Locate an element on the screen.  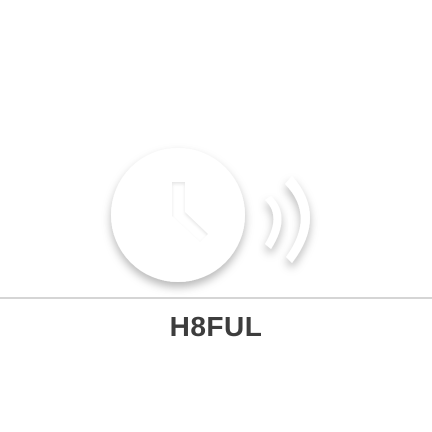
divider-line is located at coordinates (216, 298).